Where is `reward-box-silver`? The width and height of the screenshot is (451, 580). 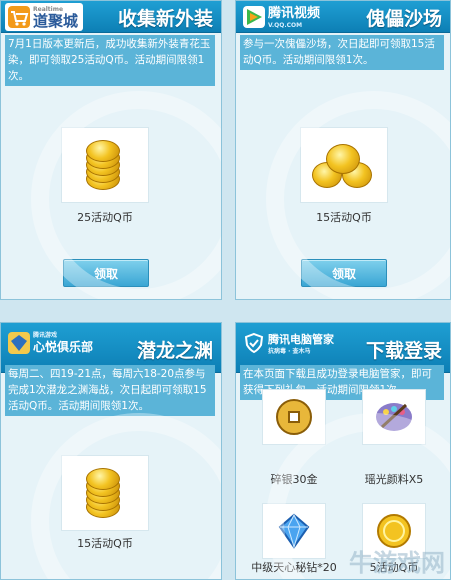
reward-box-silver is located at coordinates (294, 417).